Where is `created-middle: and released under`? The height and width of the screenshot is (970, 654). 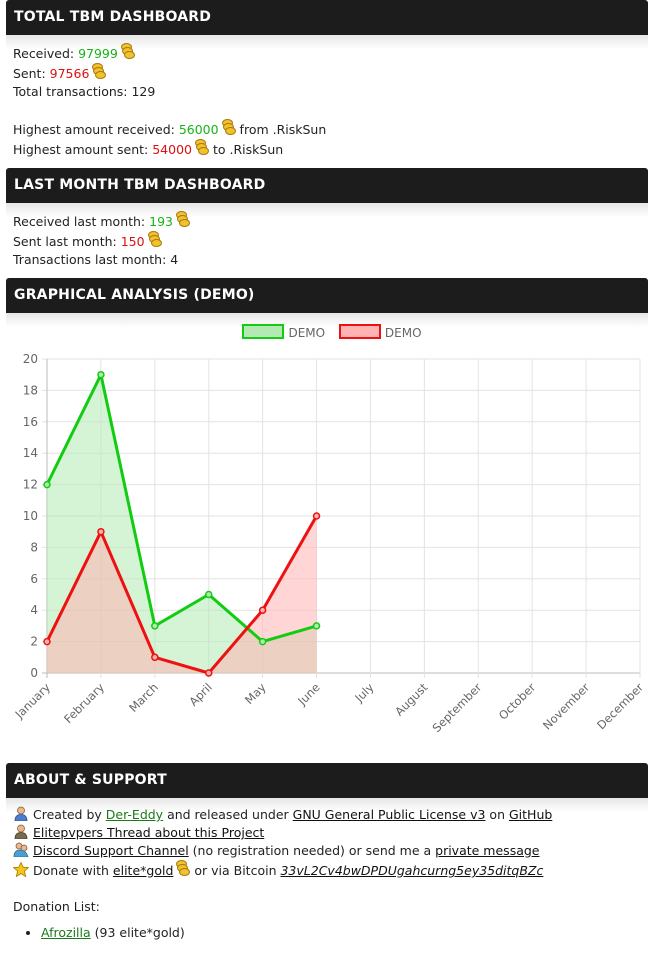
created-middle: and released under is located at coordinates (228, 814).